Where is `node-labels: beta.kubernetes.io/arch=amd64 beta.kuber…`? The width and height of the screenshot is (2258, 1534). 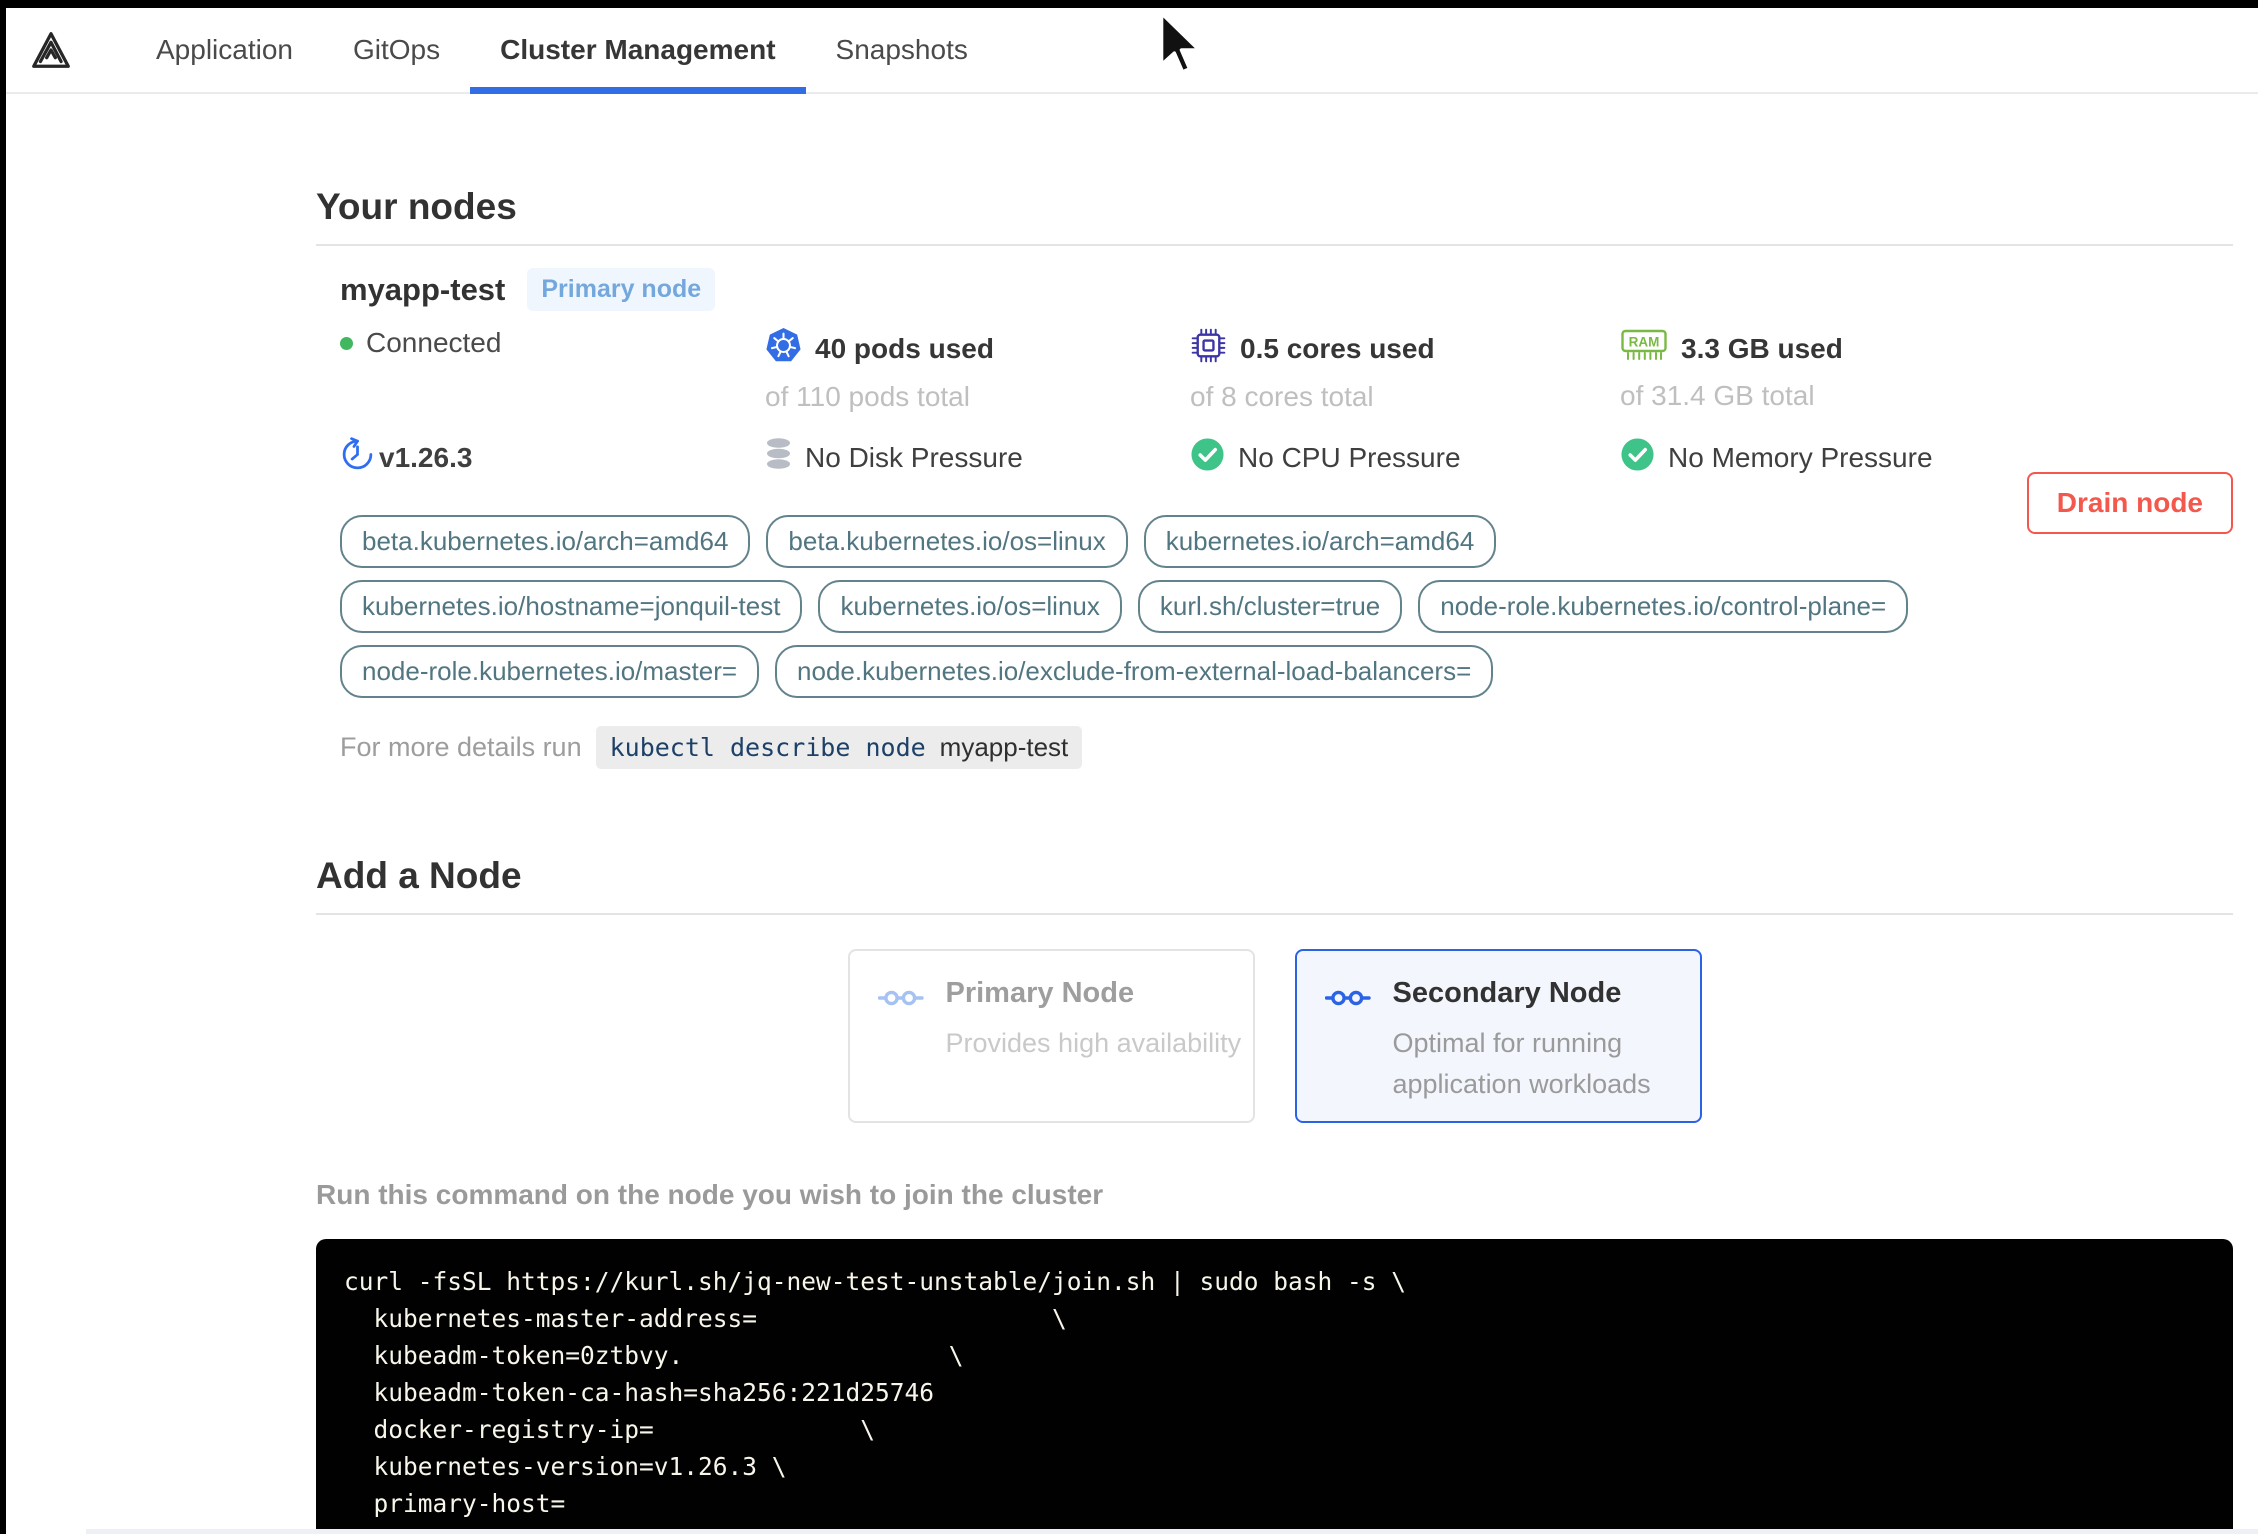 node-labels: beta.kubernetes.io/arch=amd64 beta.kuber… is located at coordinates (1150, 606).